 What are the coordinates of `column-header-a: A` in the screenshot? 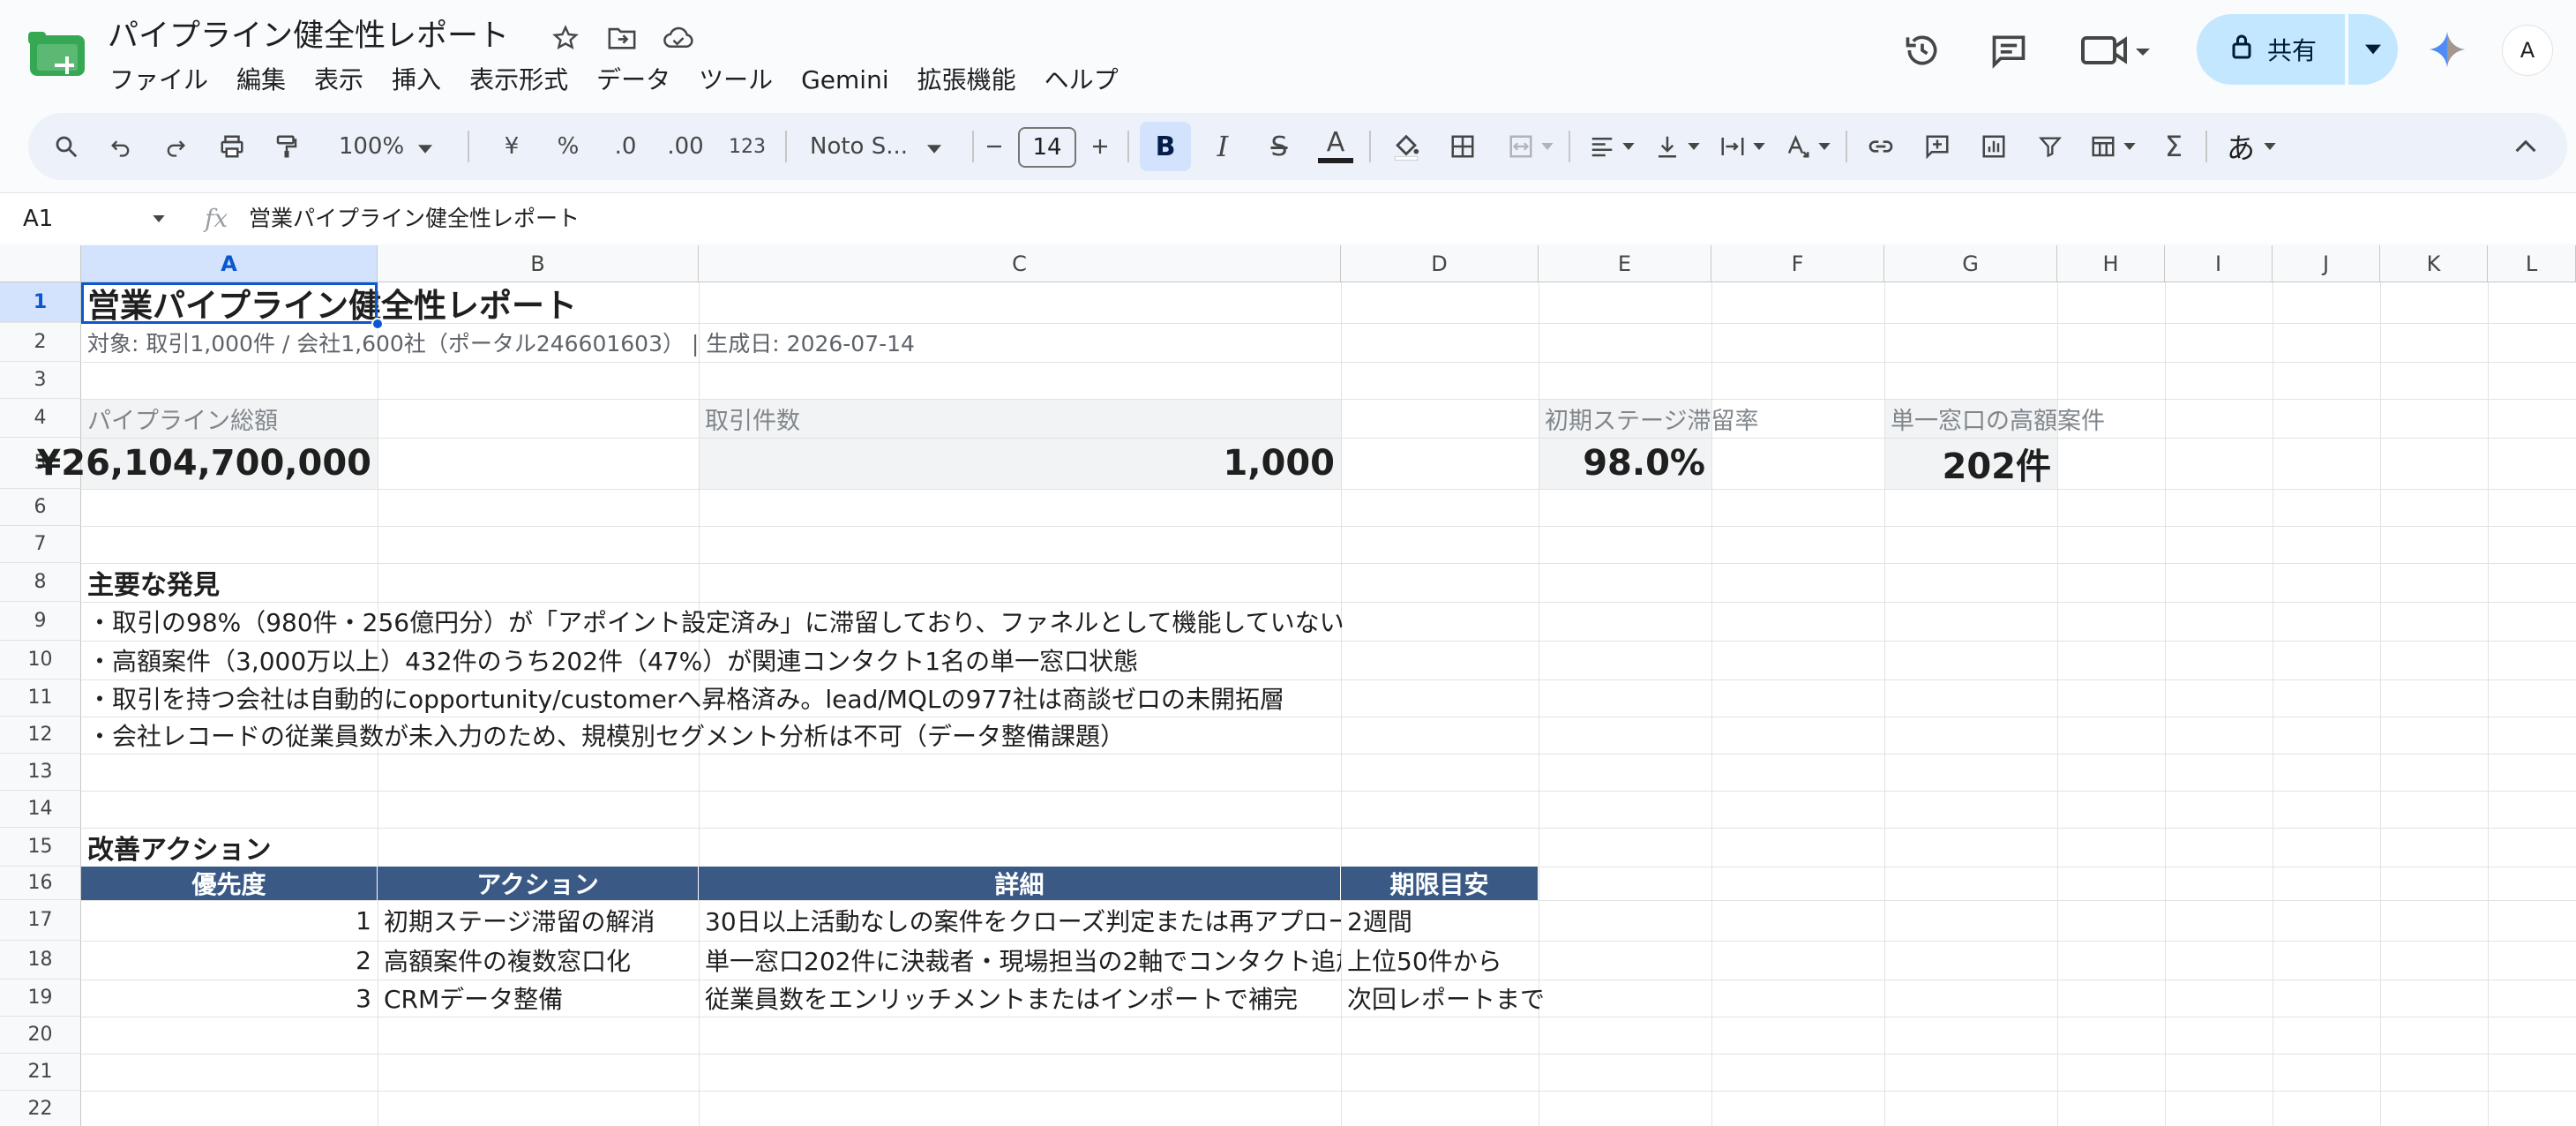 It's located at (229, 263).